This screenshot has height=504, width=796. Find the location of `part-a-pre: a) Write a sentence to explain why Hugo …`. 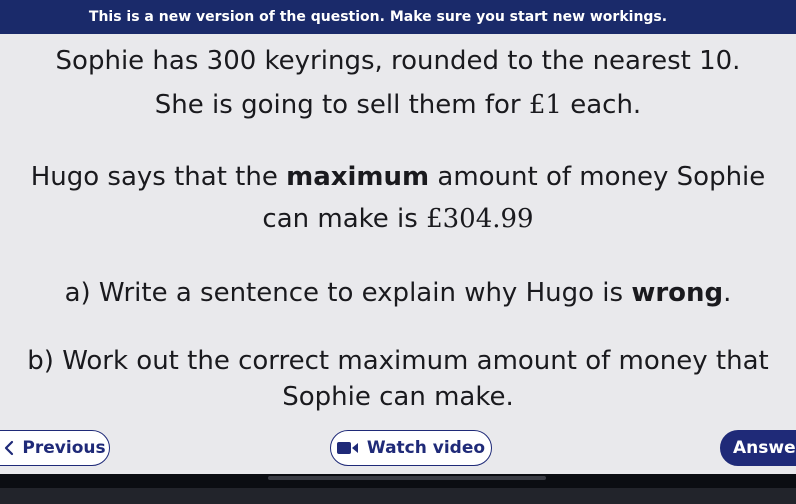

part-a-pre: a) Write a sentence to explain why Hugo … is located at coordinates (348, 293).